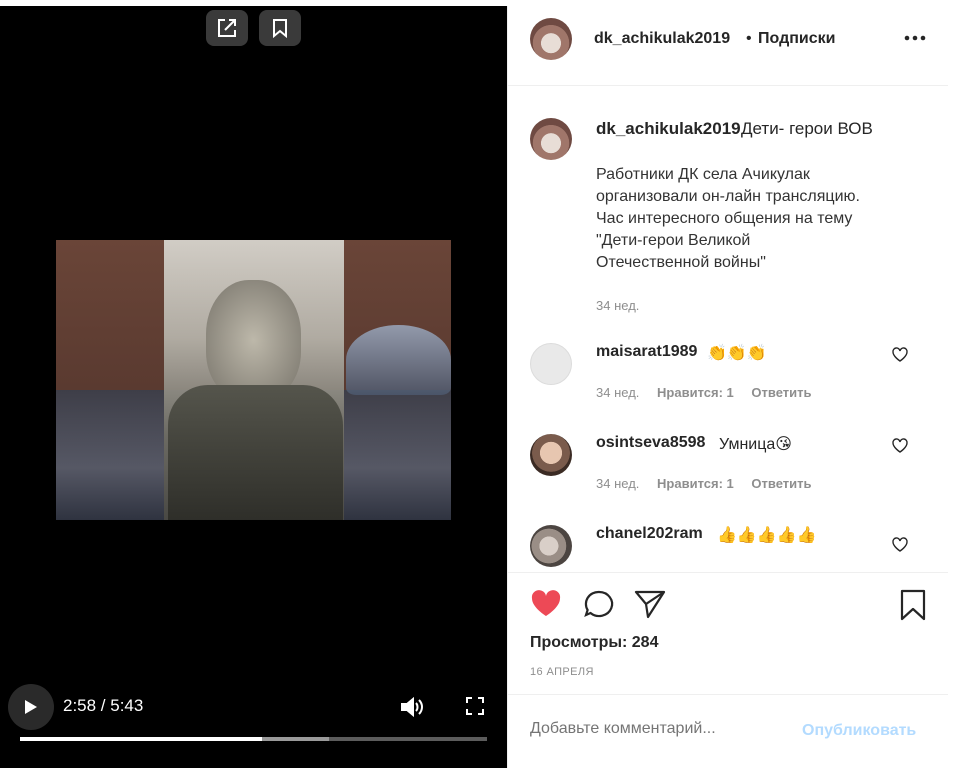  I want to click on fullscreen-icon, so click(475, 706).